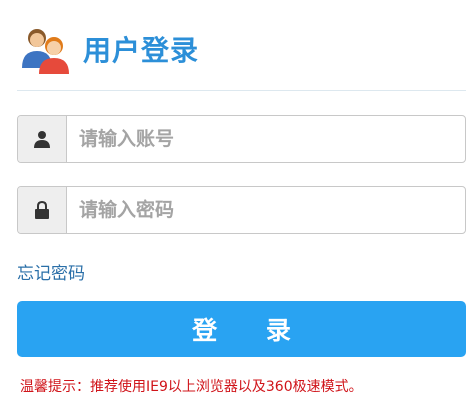  What do you see at coordinates (241, 329) in the screenshot?
I see `login-button: 登 录` at bounding box center [241, 329].